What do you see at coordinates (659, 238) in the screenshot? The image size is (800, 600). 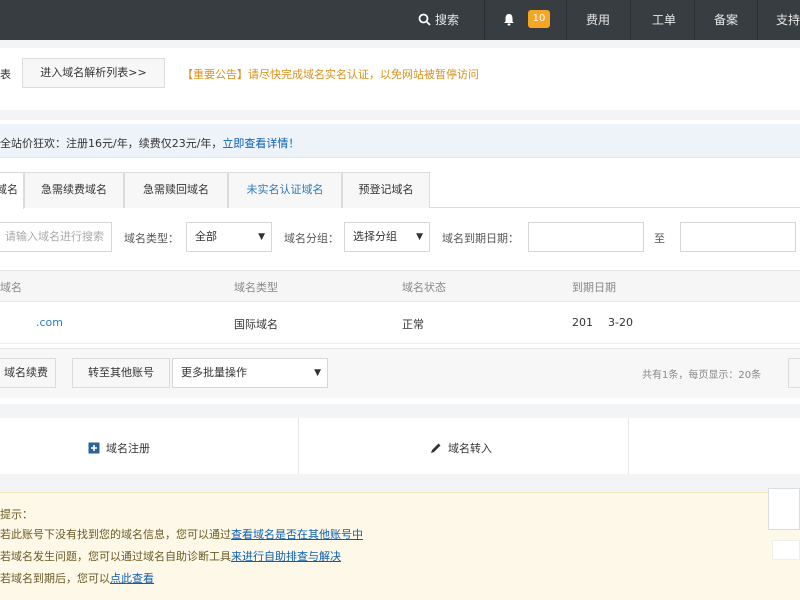 I see `date-range-to-label: 至` at bounding box center [659, 238].